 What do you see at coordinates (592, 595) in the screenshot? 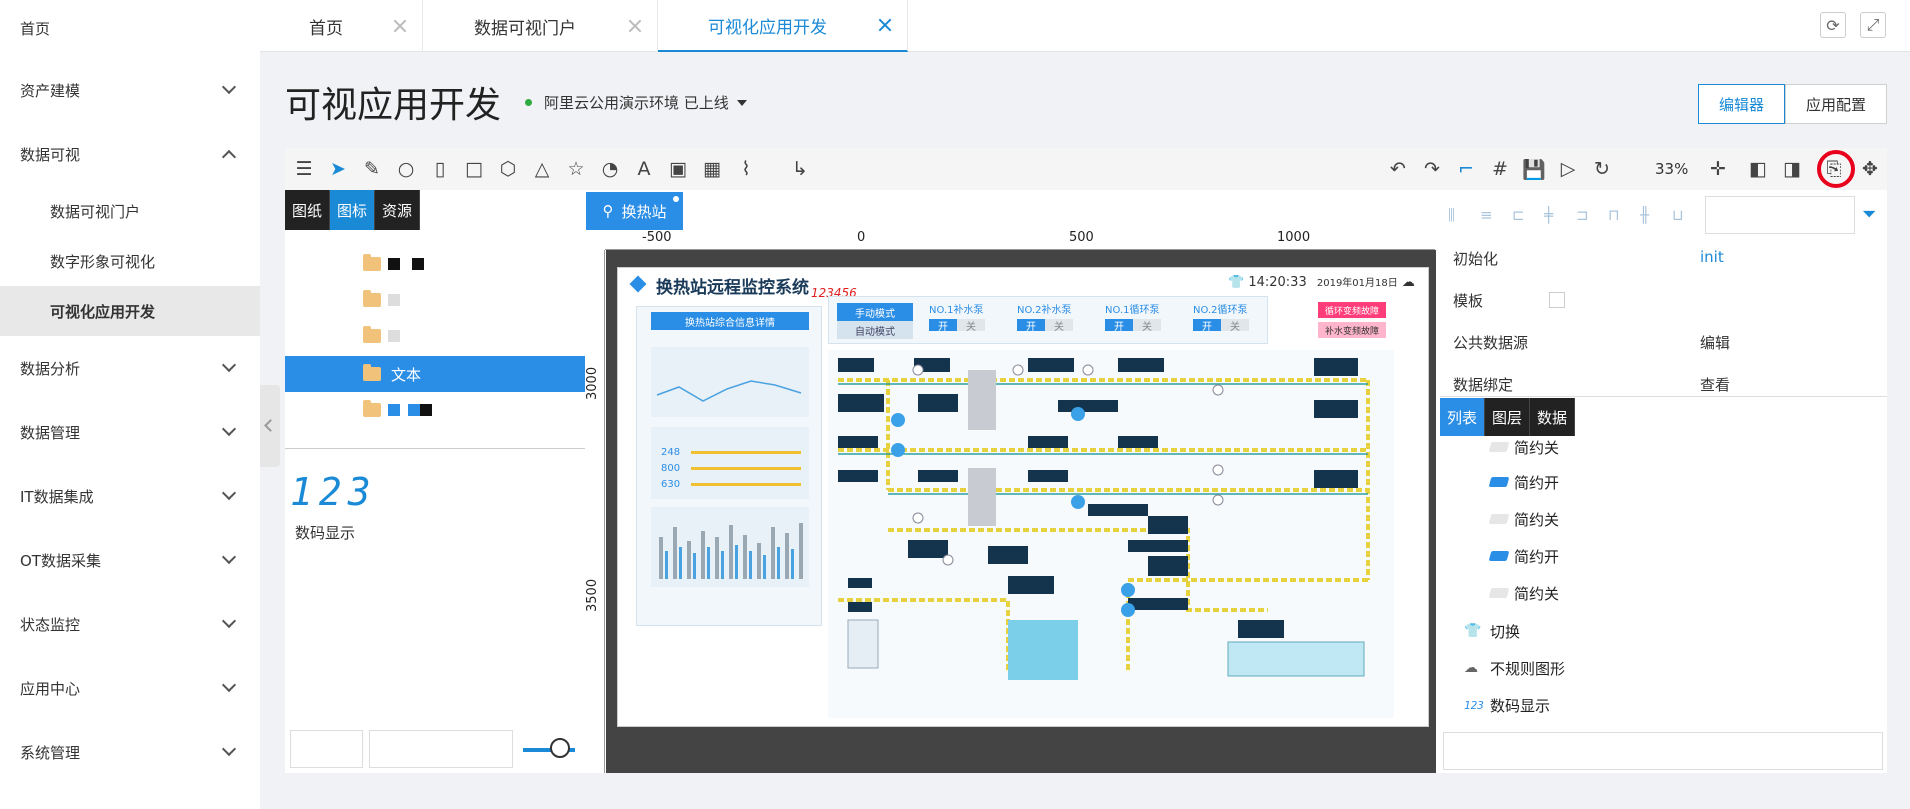
I see `ruler-label: 3500` at bounding box center [592, 595].